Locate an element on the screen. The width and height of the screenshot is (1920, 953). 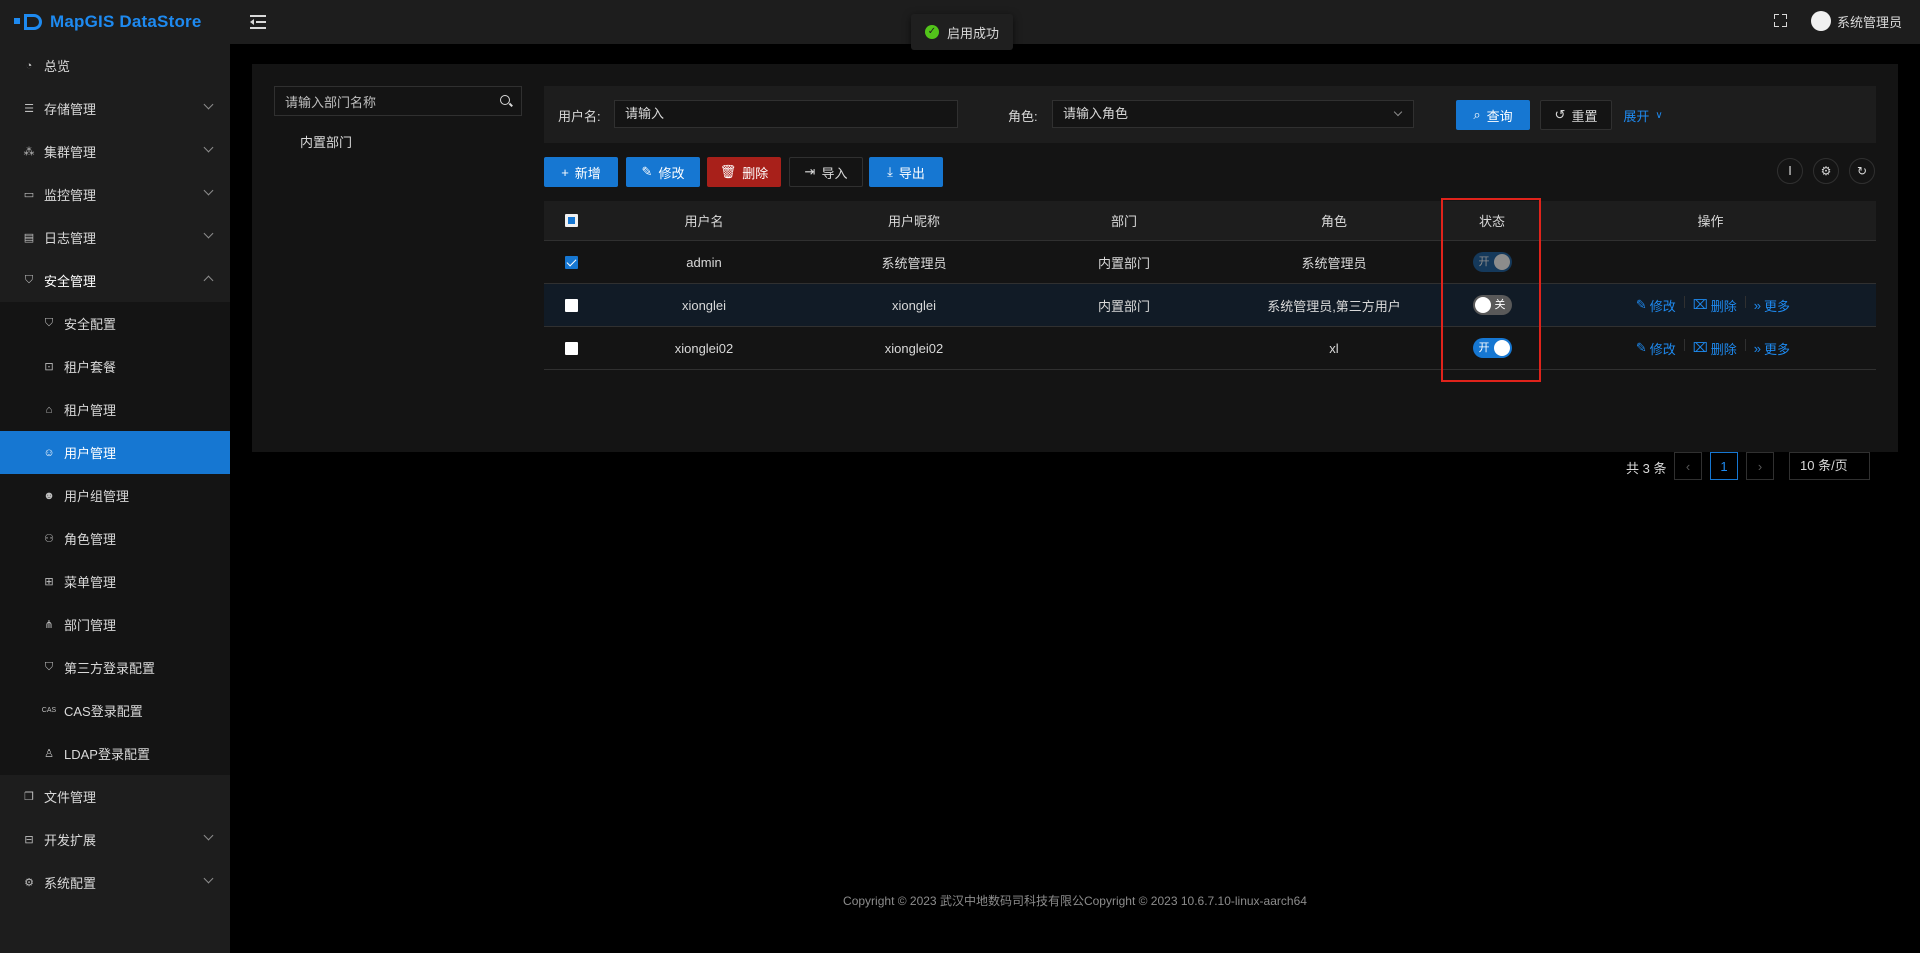
dashboard-icon: ◔ is located at coordinates (29, 65).